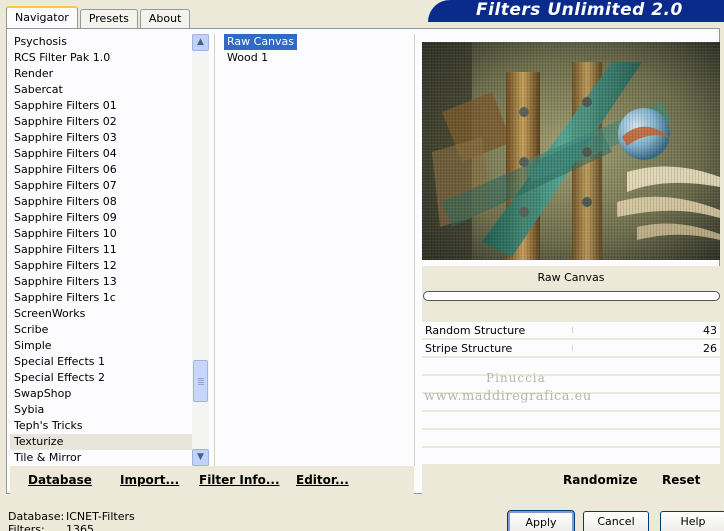 Image resolution: width=724 pixels, height=531 pixels. What do you see at coordinates (71, 516) in the screenshot?
I see `status-database: Database: ICNET-Filters` at bounding box center [71, 516].